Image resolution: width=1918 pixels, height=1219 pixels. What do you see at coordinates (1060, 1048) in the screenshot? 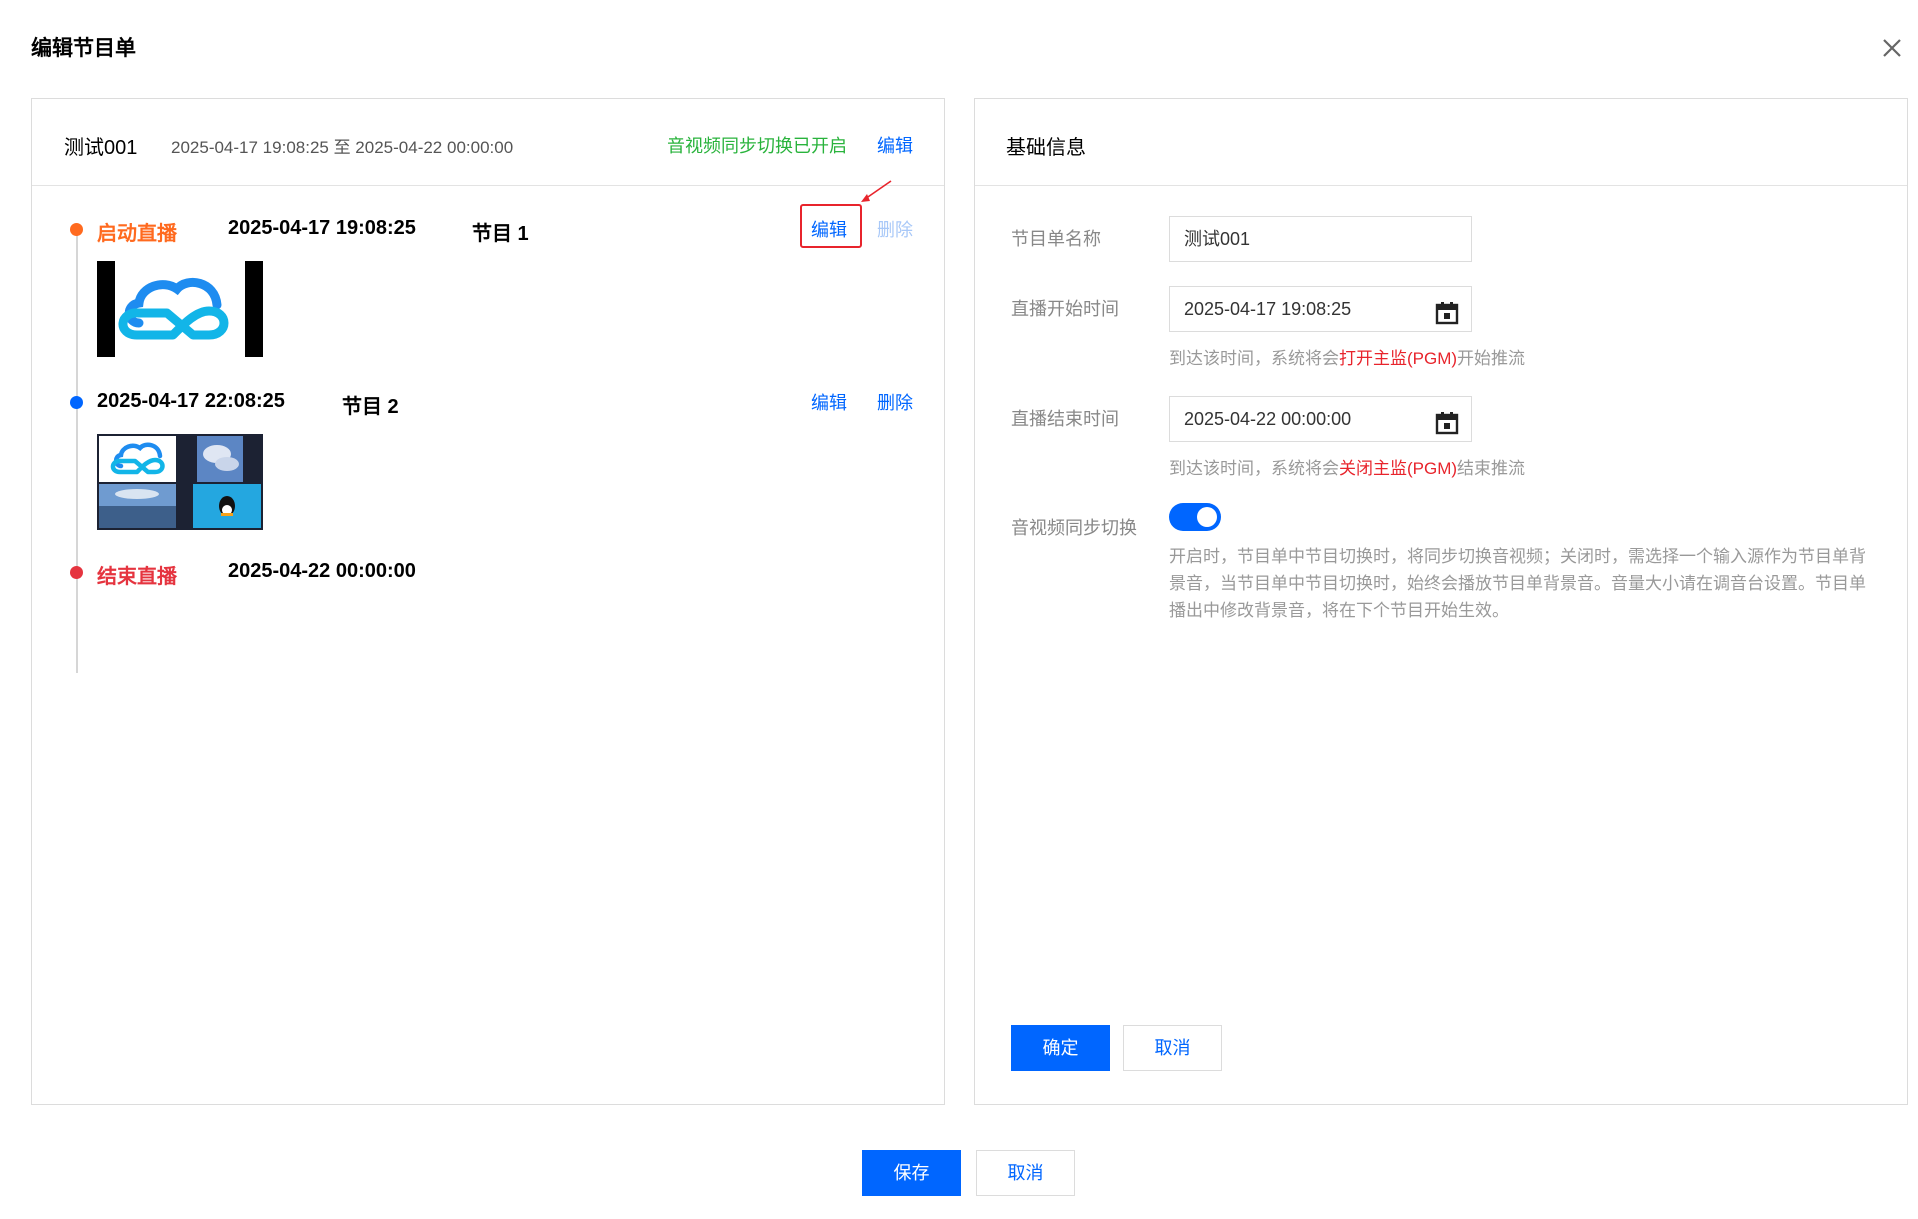
I see `confirm-button: 确定` at bounding box center [1060, 1048].